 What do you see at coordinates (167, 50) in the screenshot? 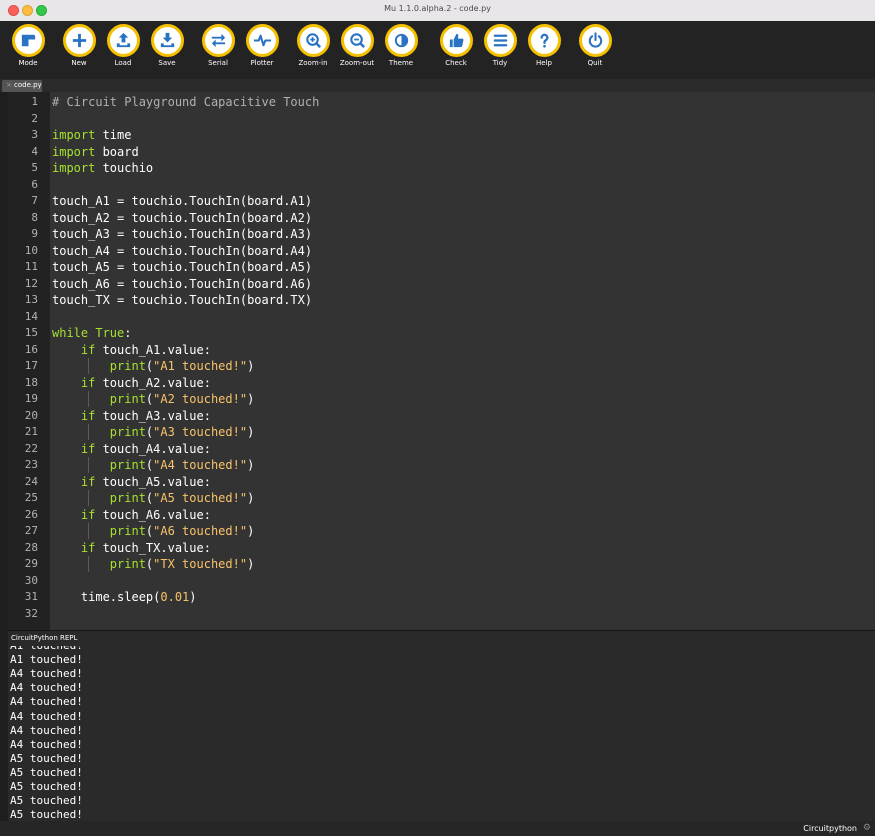
I see `save-button: Save` at bounding box center [167, 50].